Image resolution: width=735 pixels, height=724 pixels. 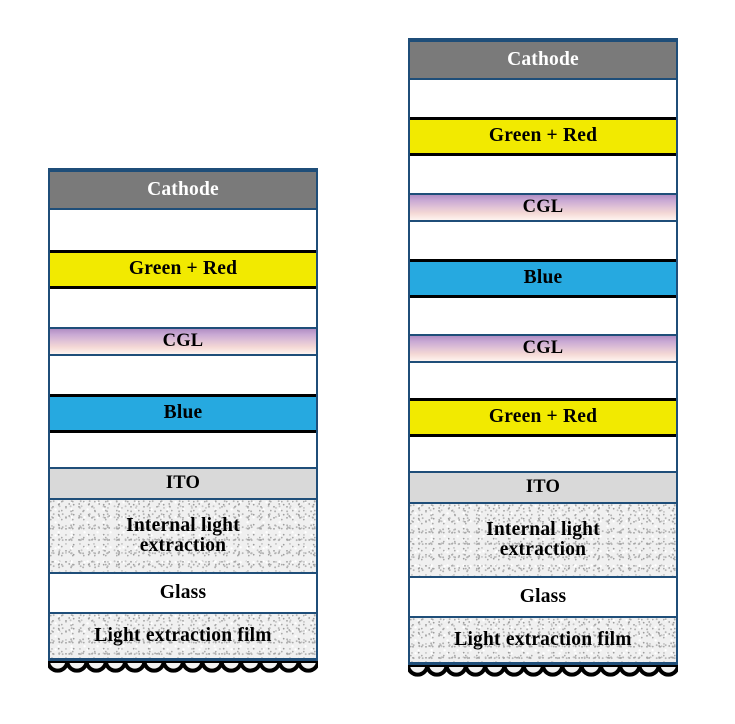 I want to click on layer-right-0-cathode: Cathode, so click(x=543, y=60).